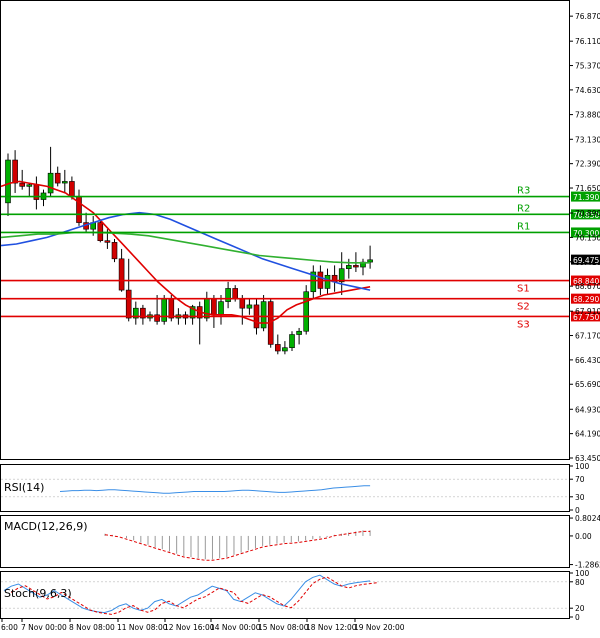 This screenshot has width=600, height=638. What do you see at coordinates (285, 595) in the screenshot?
I see `stoch-panel` at bounding box center [285, 595].